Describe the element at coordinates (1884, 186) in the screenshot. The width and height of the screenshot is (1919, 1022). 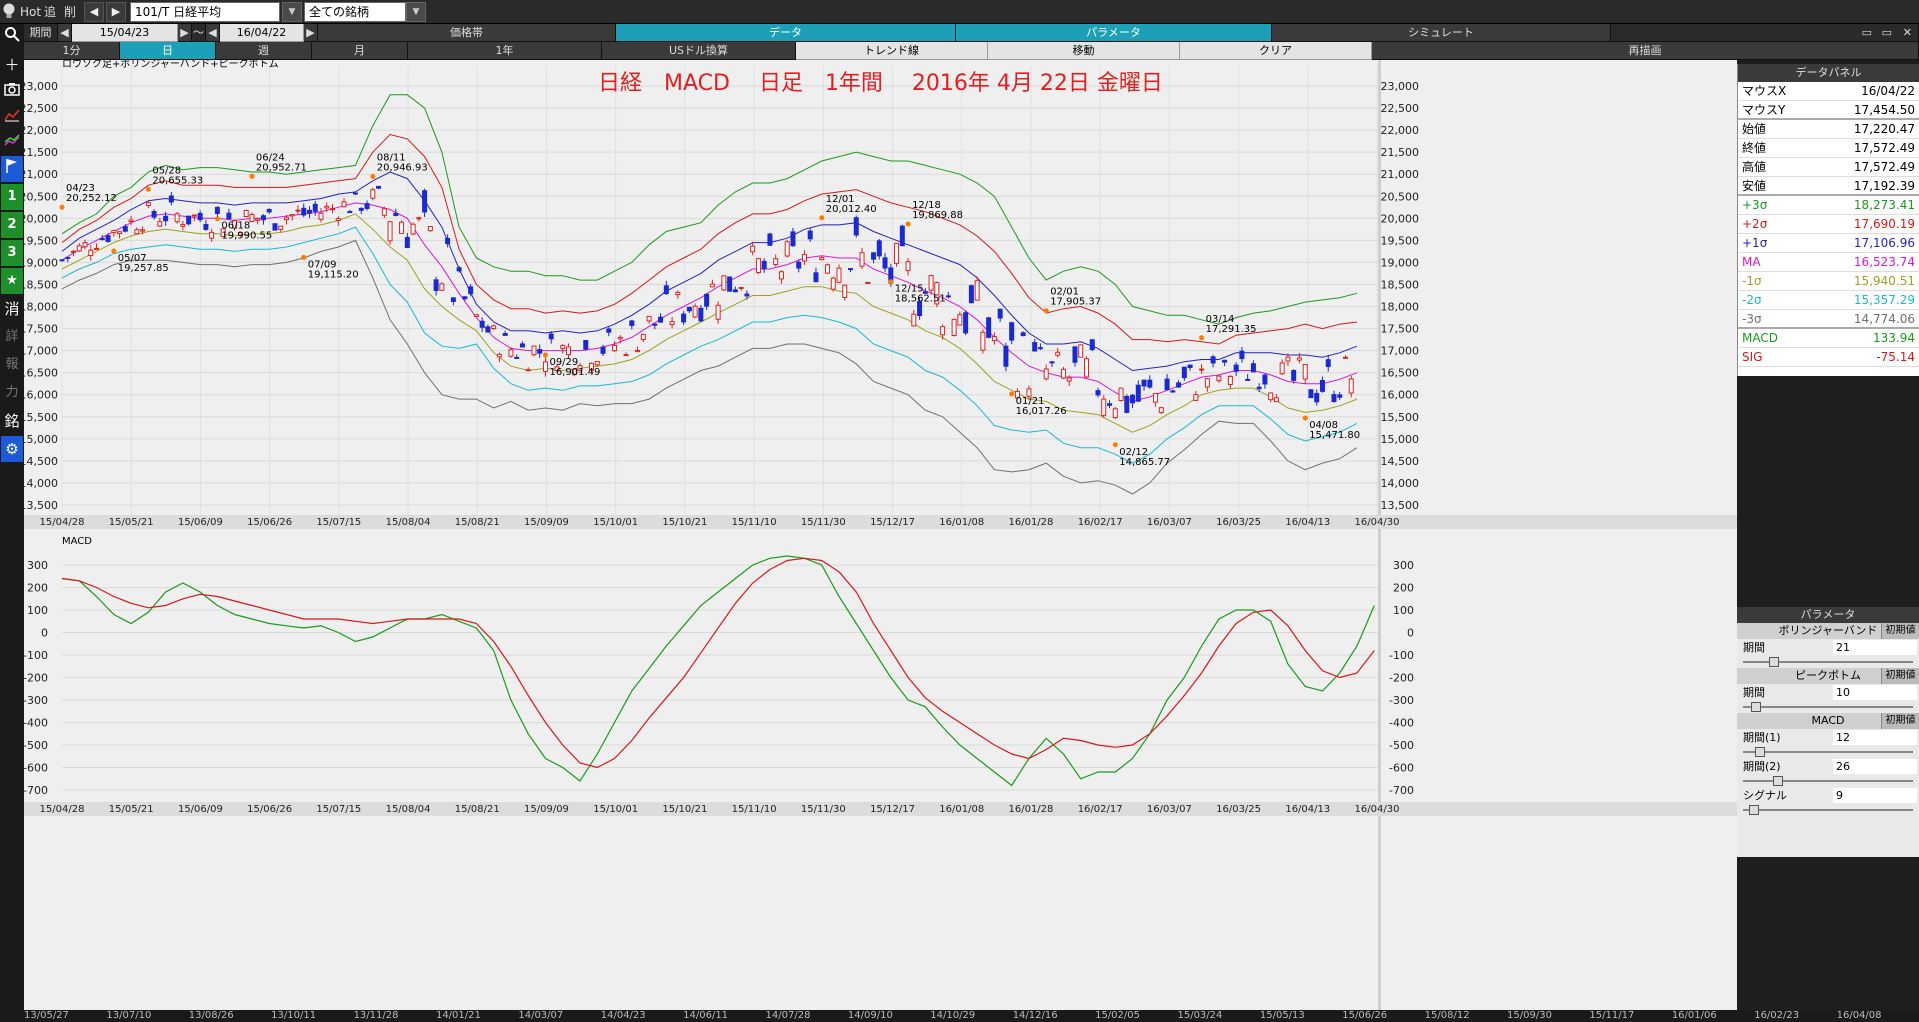
I see `data-row-value: 17,192.39` at that location.